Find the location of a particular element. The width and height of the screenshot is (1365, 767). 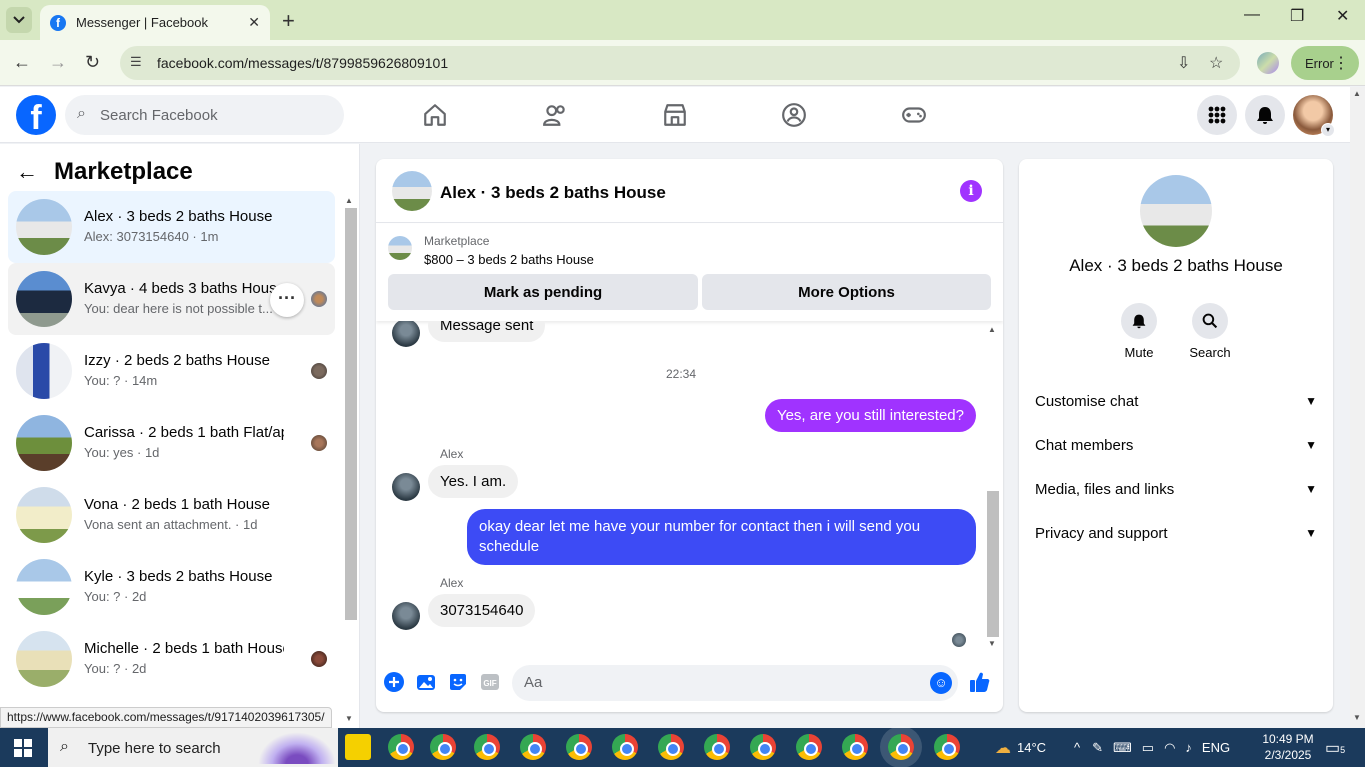

menu-grid-button is located at coordinates (1217, 115).